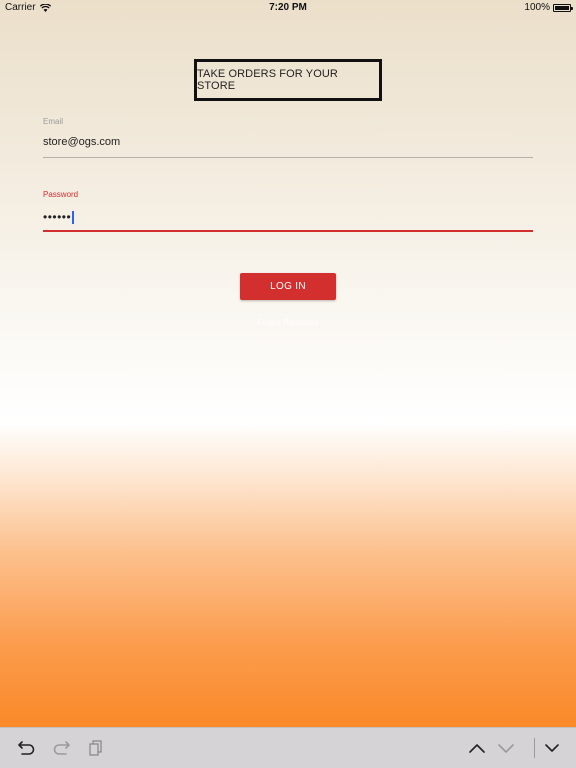 This screenshot has width=576, height=768. I want to click on chevron-down-icon, so click(506, 748).